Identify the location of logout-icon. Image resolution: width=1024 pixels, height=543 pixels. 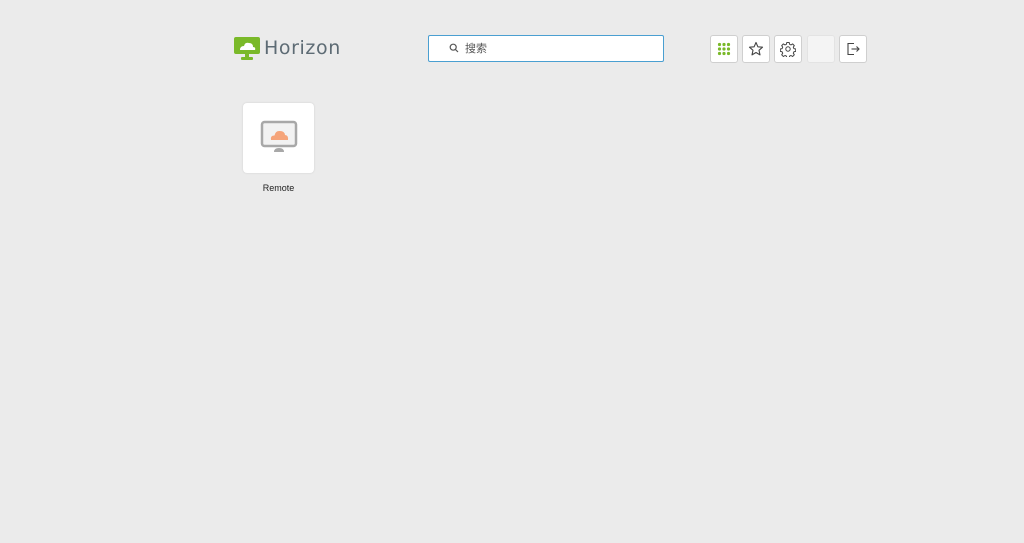
(853, 49).